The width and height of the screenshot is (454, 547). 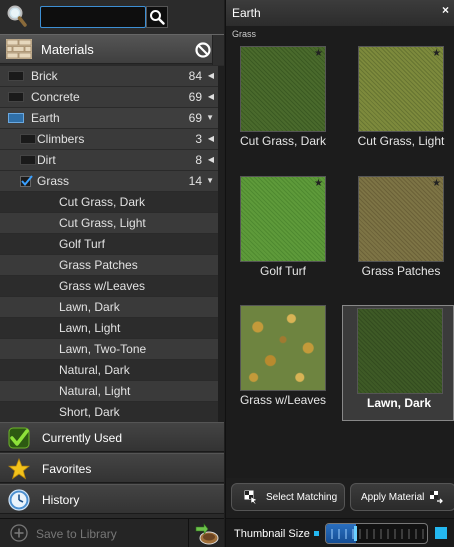 I want to click on checkbox-checked-icon, so click(x=27, y=181).